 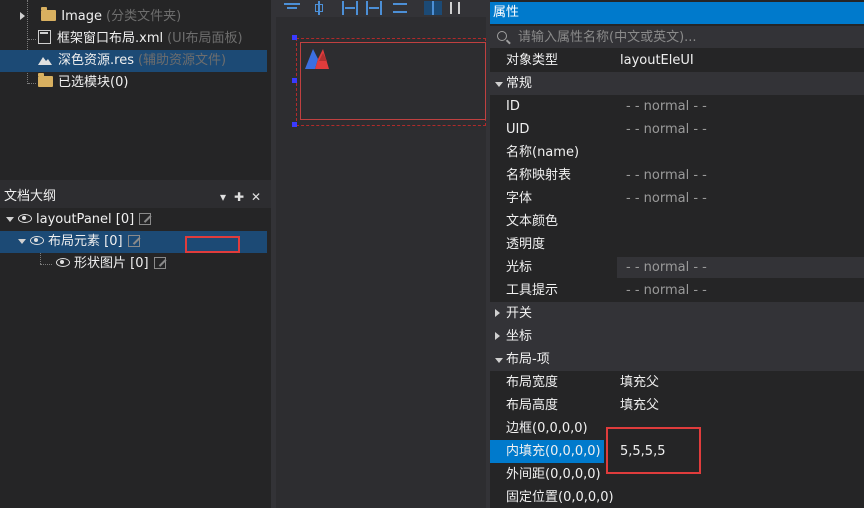 I want to click on align-top-icon, so click(x=293, y=8).